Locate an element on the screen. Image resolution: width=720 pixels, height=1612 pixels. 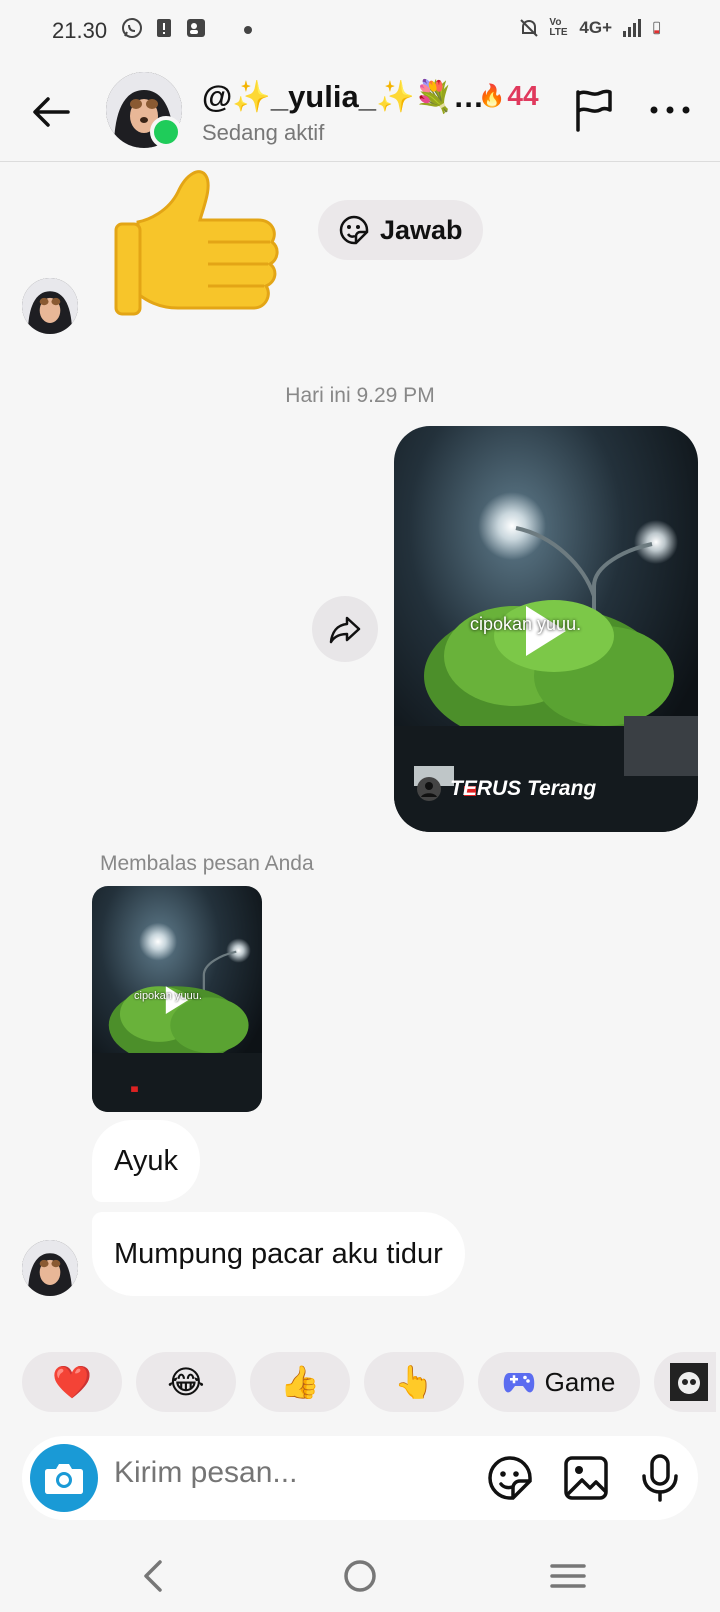
sticker-suggestion-button is located at coordinates (685, 1382).